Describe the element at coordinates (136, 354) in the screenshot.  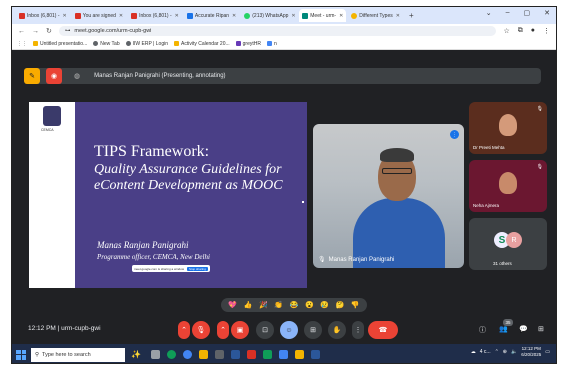
I see `news-widget-icon: ✨` at that location.